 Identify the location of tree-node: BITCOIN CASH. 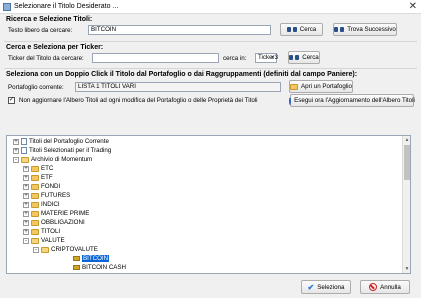
(99, 267).